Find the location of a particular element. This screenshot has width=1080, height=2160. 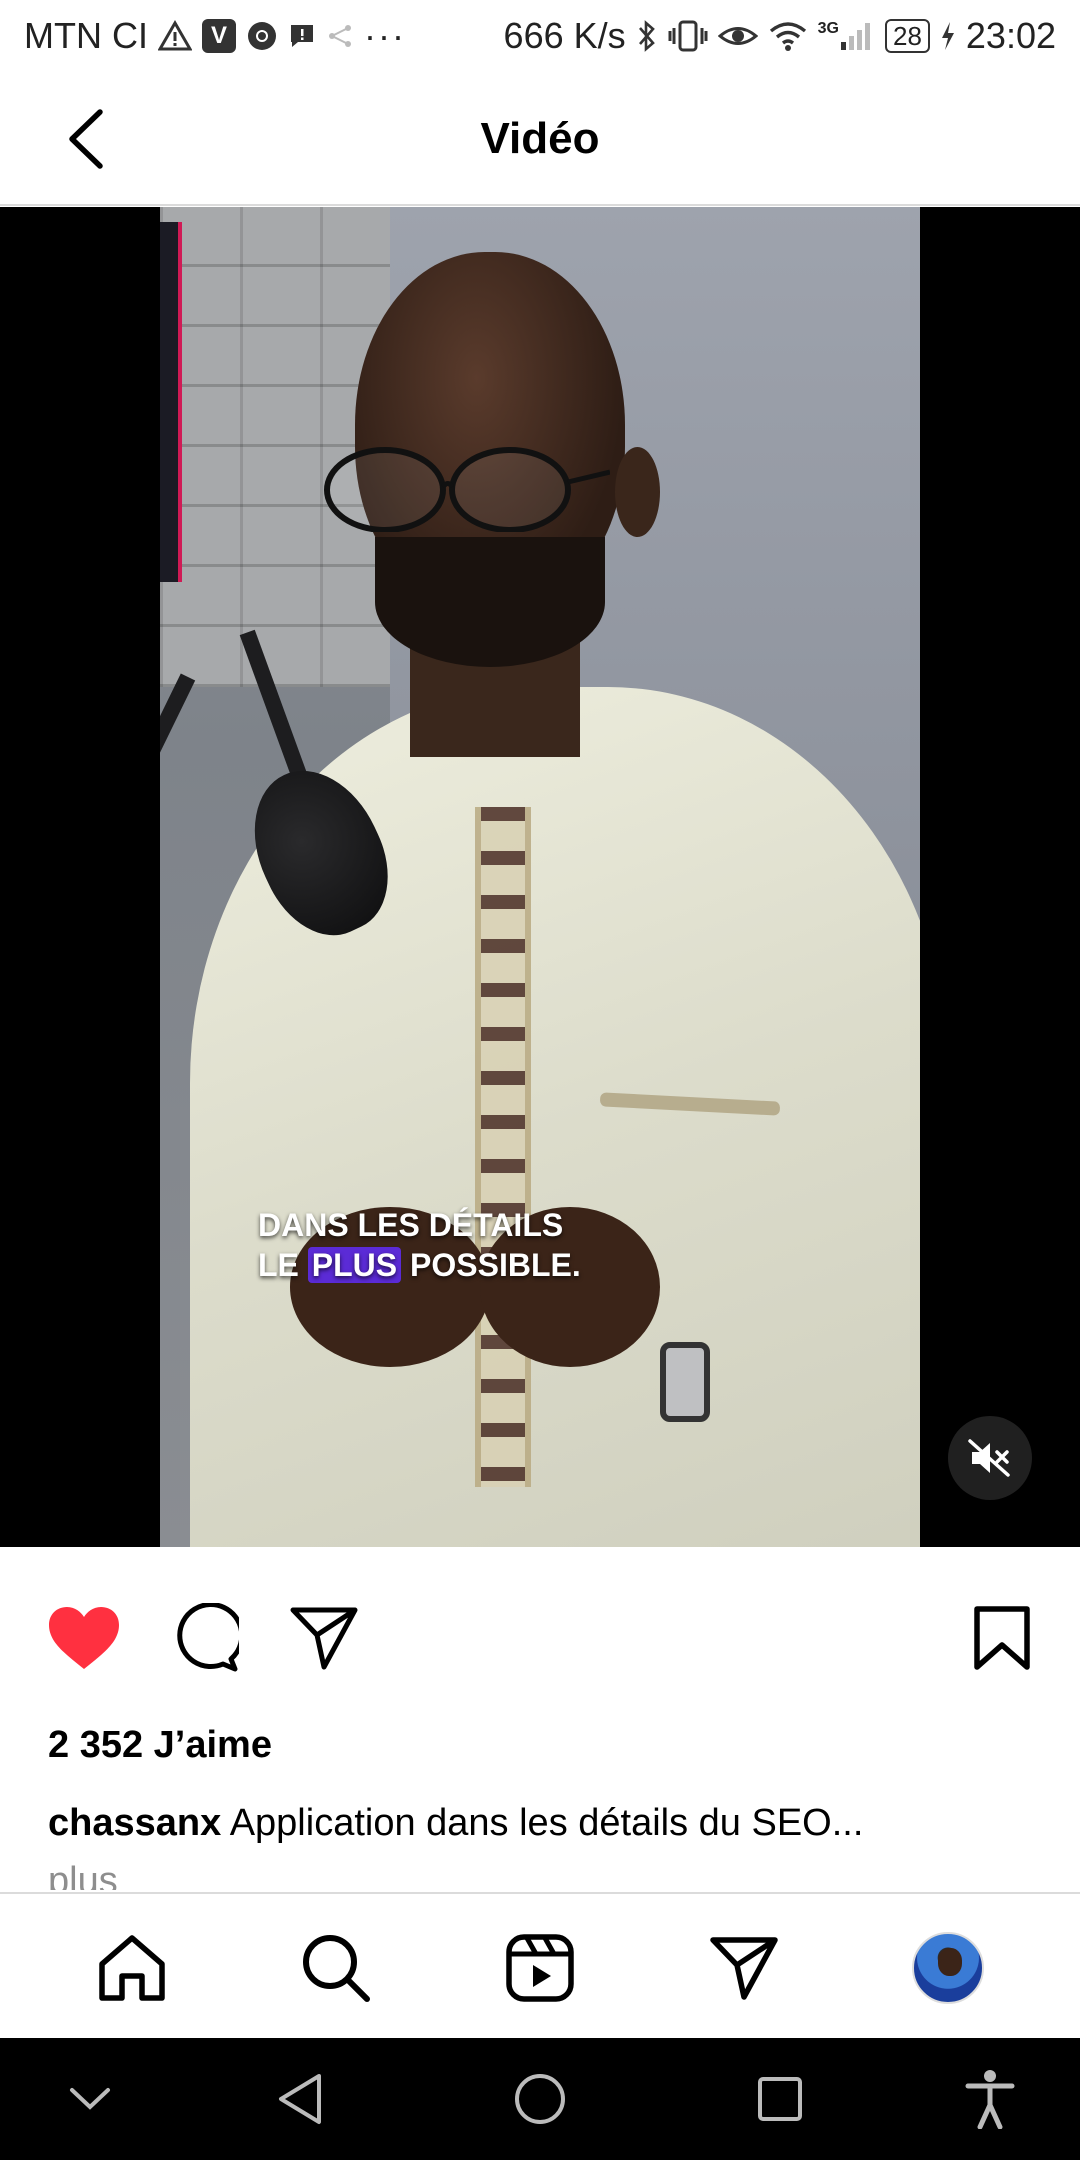

charging-icon is located at coordinates (948, 36).